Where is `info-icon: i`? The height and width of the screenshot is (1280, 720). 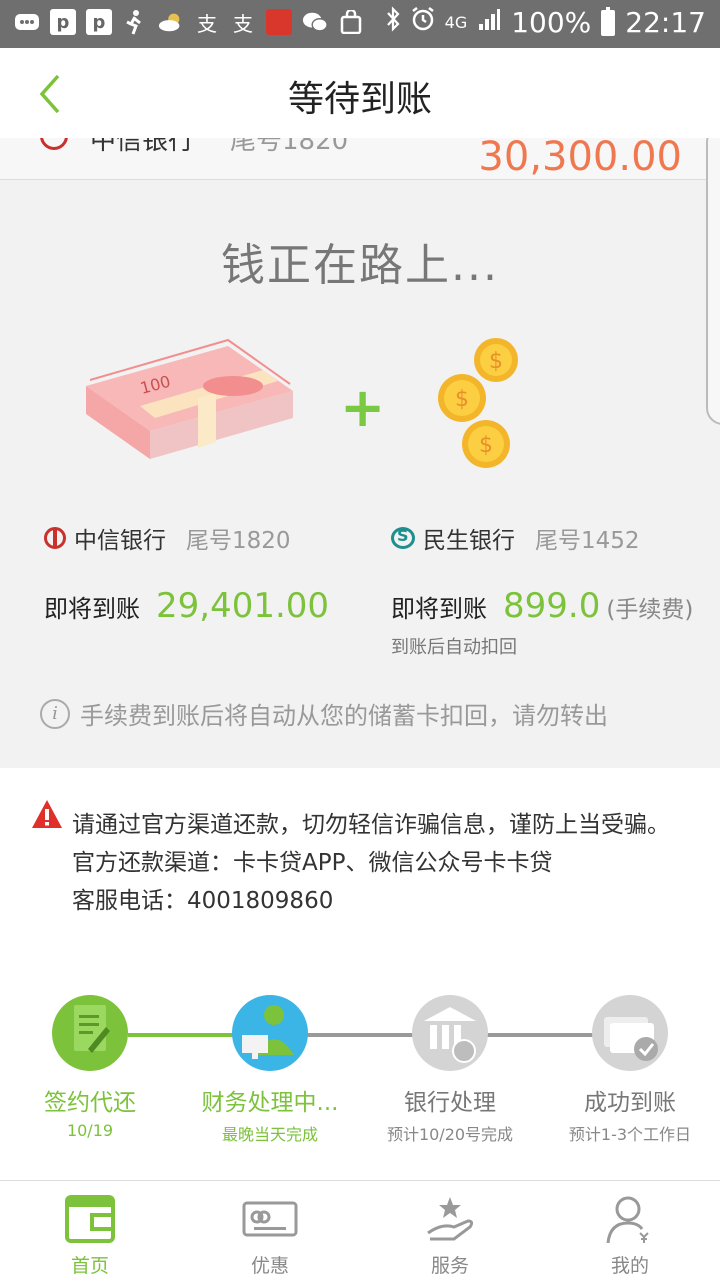 info-icon: i is located at coordinates (55, 713).